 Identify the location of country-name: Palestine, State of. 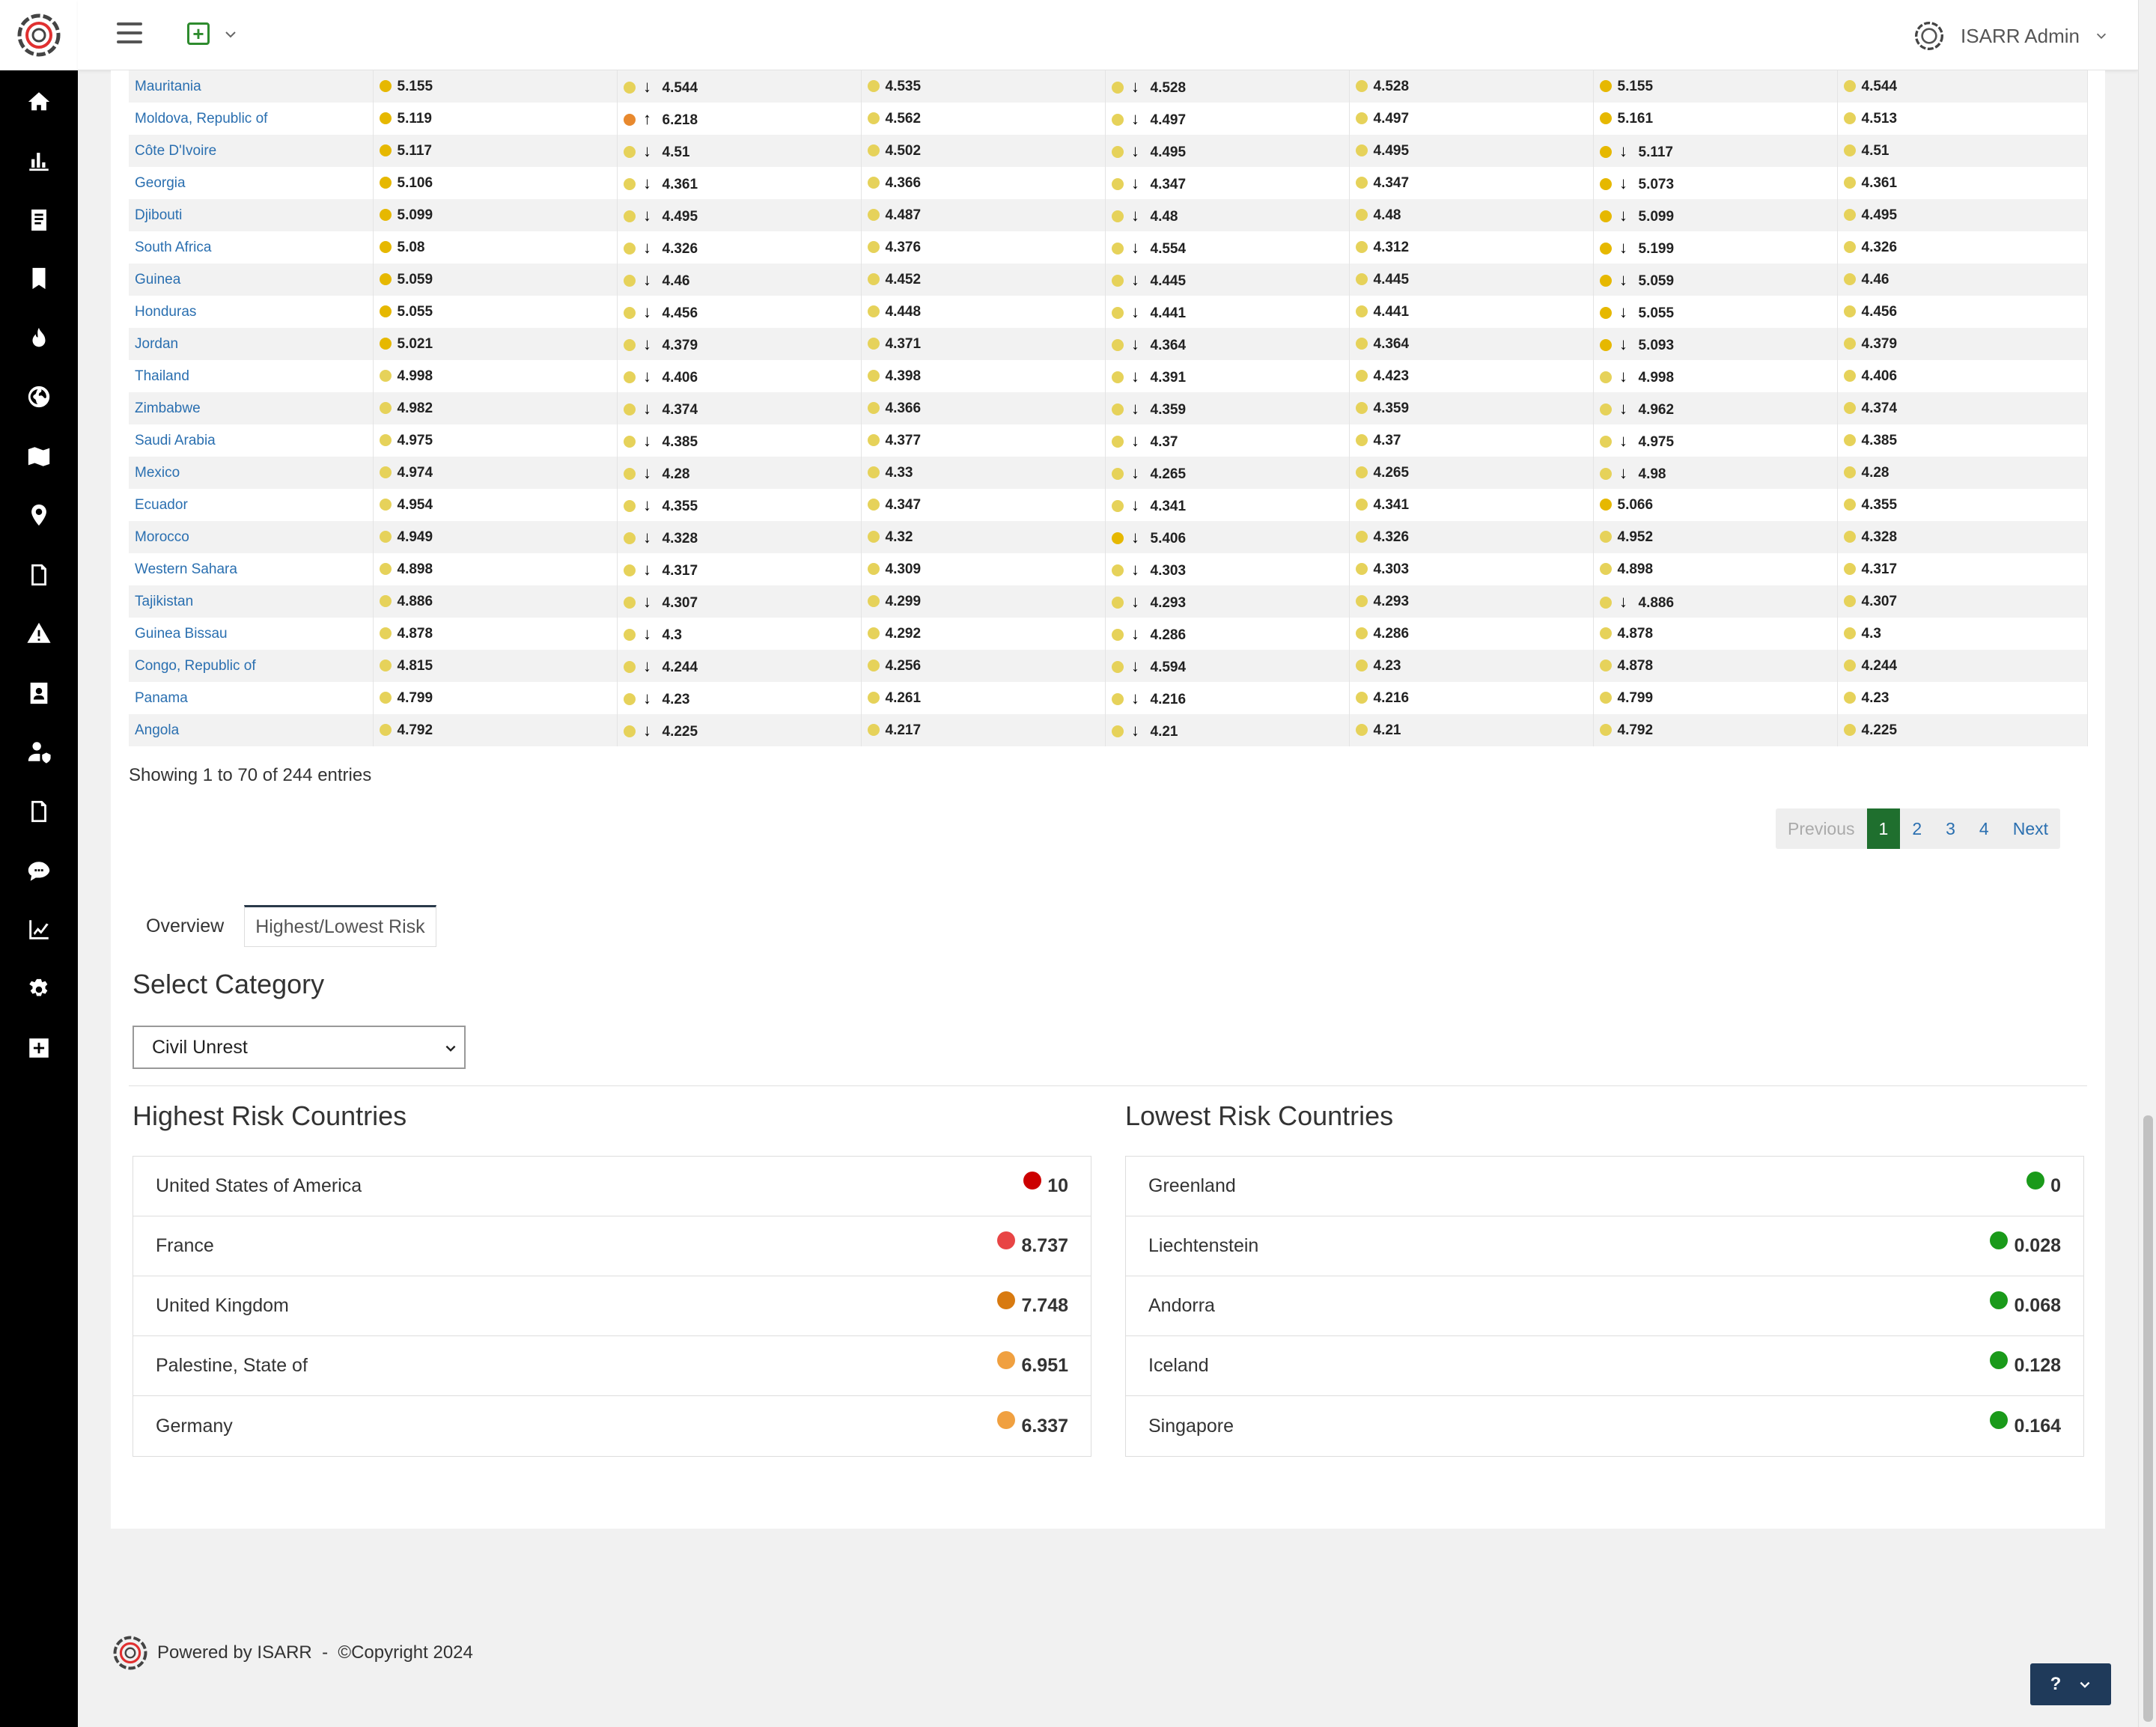
(232, 1365).